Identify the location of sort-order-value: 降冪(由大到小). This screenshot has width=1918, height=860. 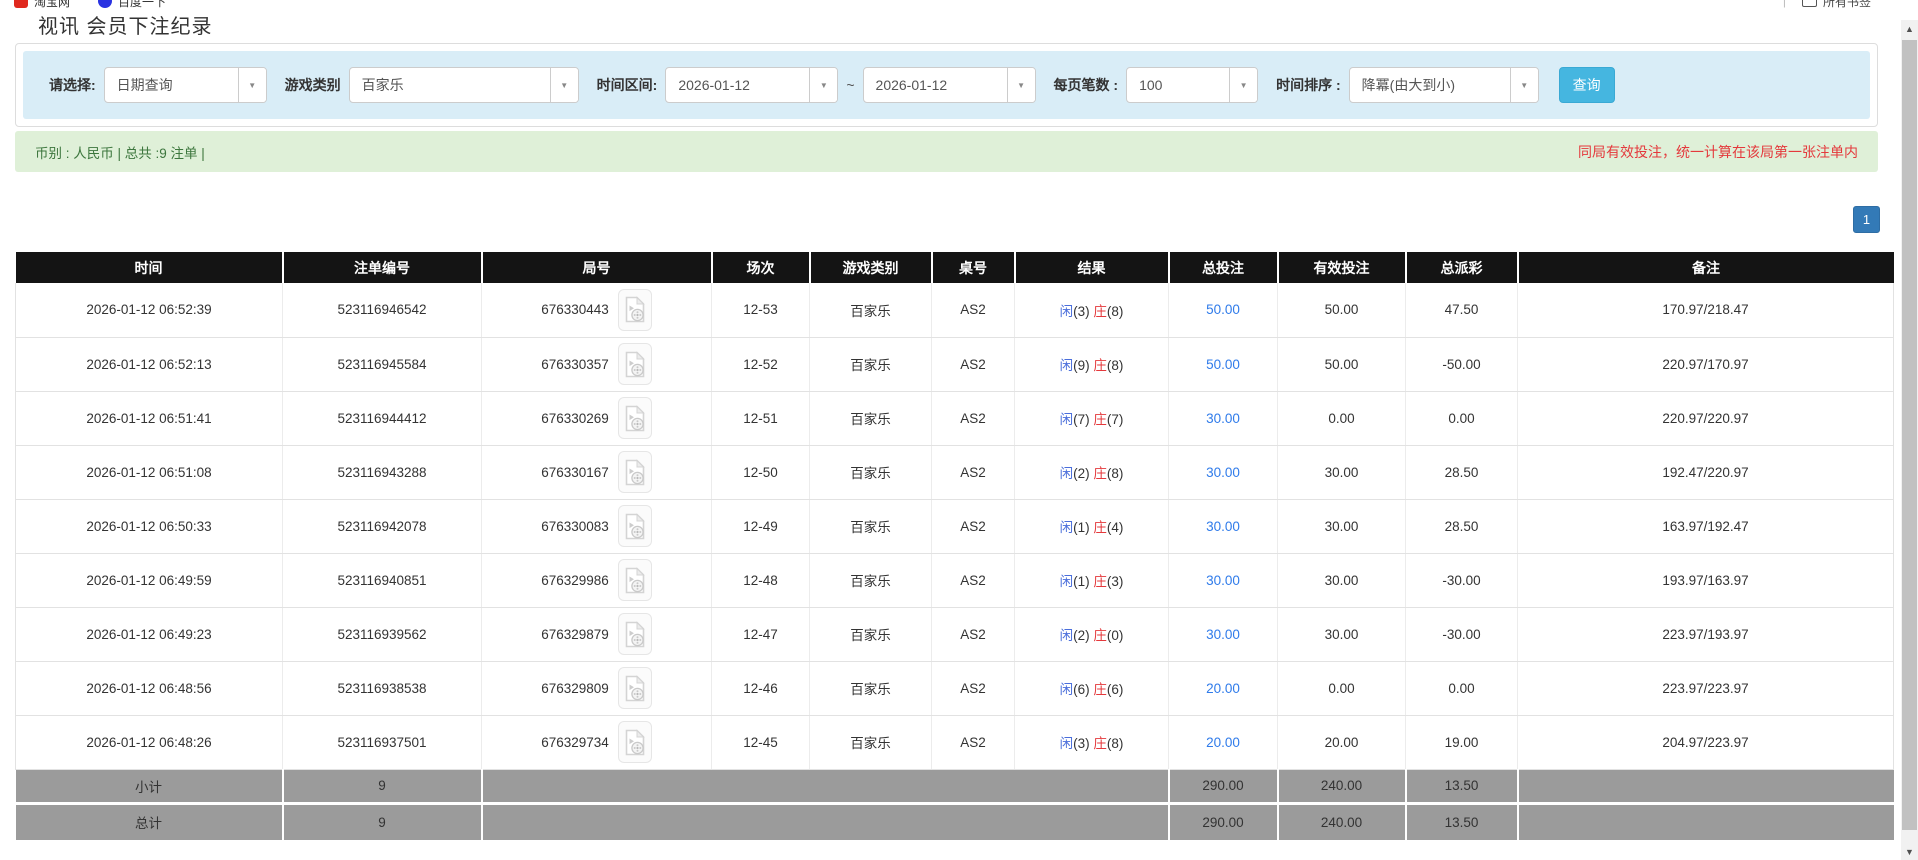
(1408, 85).